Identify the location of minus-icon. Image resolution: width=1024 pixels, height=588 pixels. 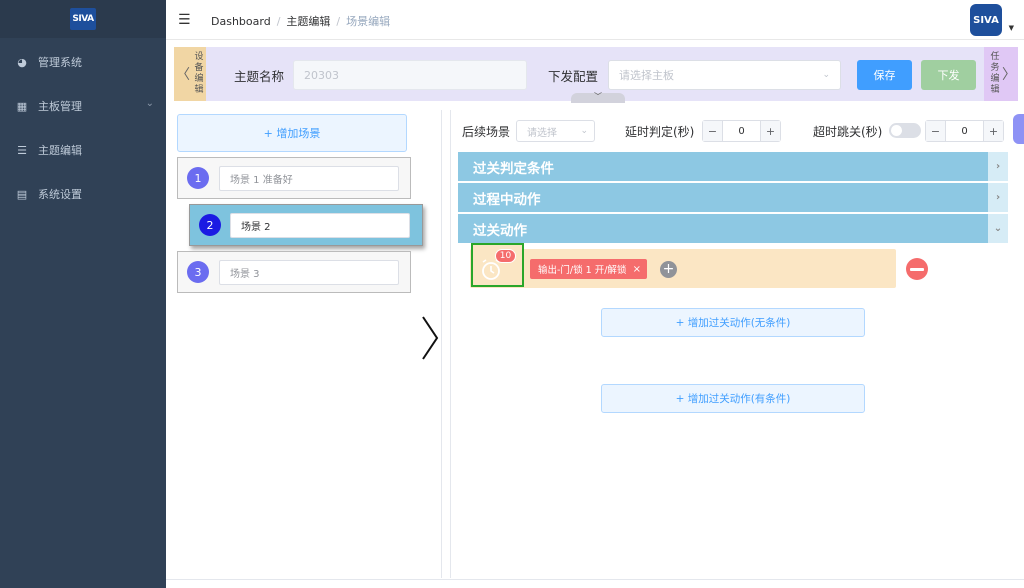
(917, 269).